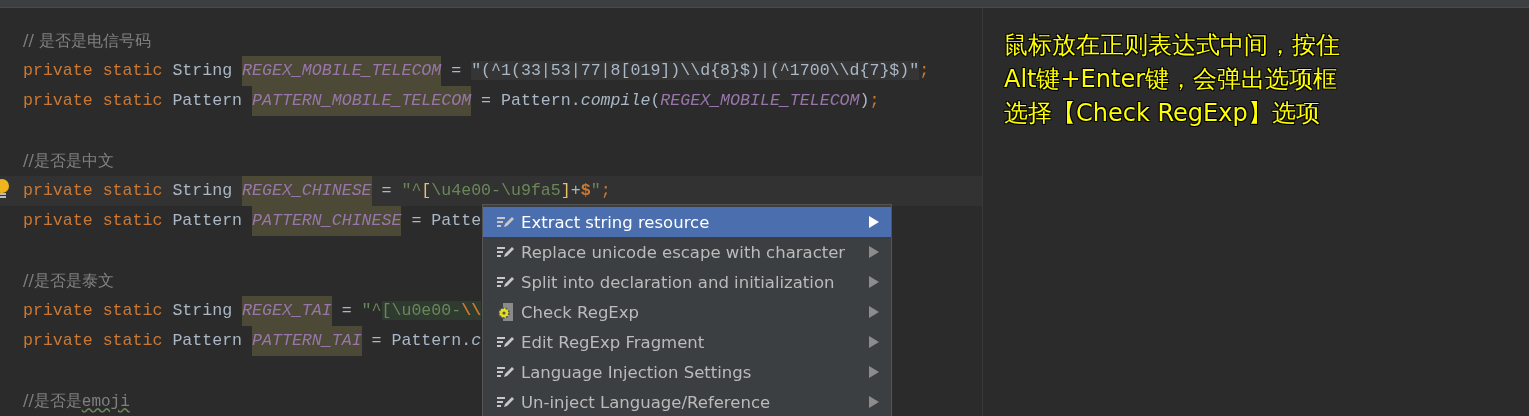 The image size is (1529, 416). What do you see at coordinates (307, 341) in the screenshot?
I see `constant-name: PATTERN_TAI` at bounding box center [307, 341].